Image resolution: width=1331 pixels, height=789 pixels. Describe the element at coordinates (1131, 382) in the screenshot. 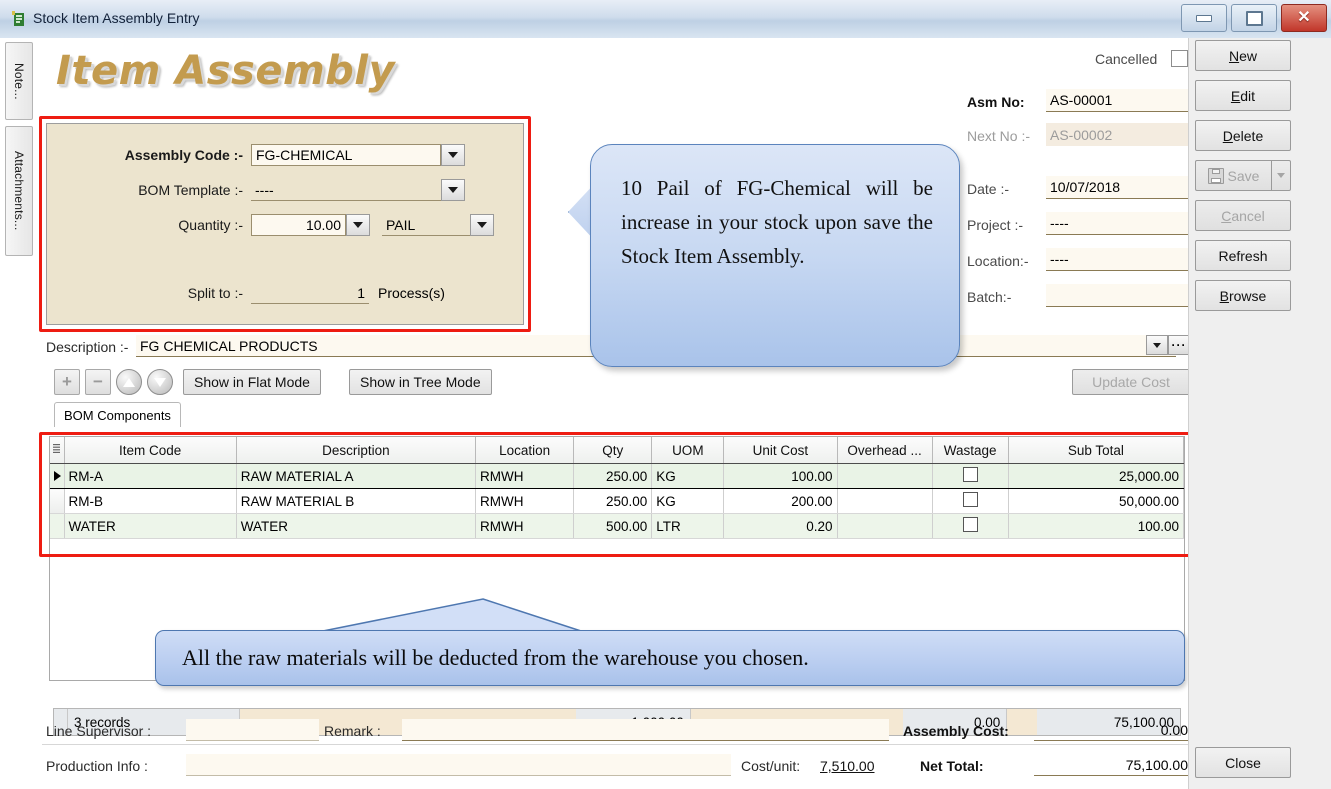

I see `update-cost-button: Update Cost` at that location.